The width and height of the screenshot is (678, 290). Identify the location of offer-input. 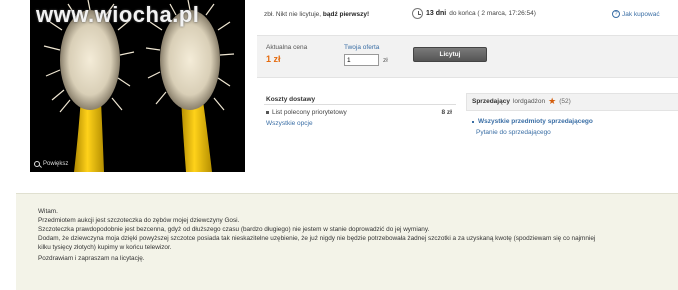
(361, 60).